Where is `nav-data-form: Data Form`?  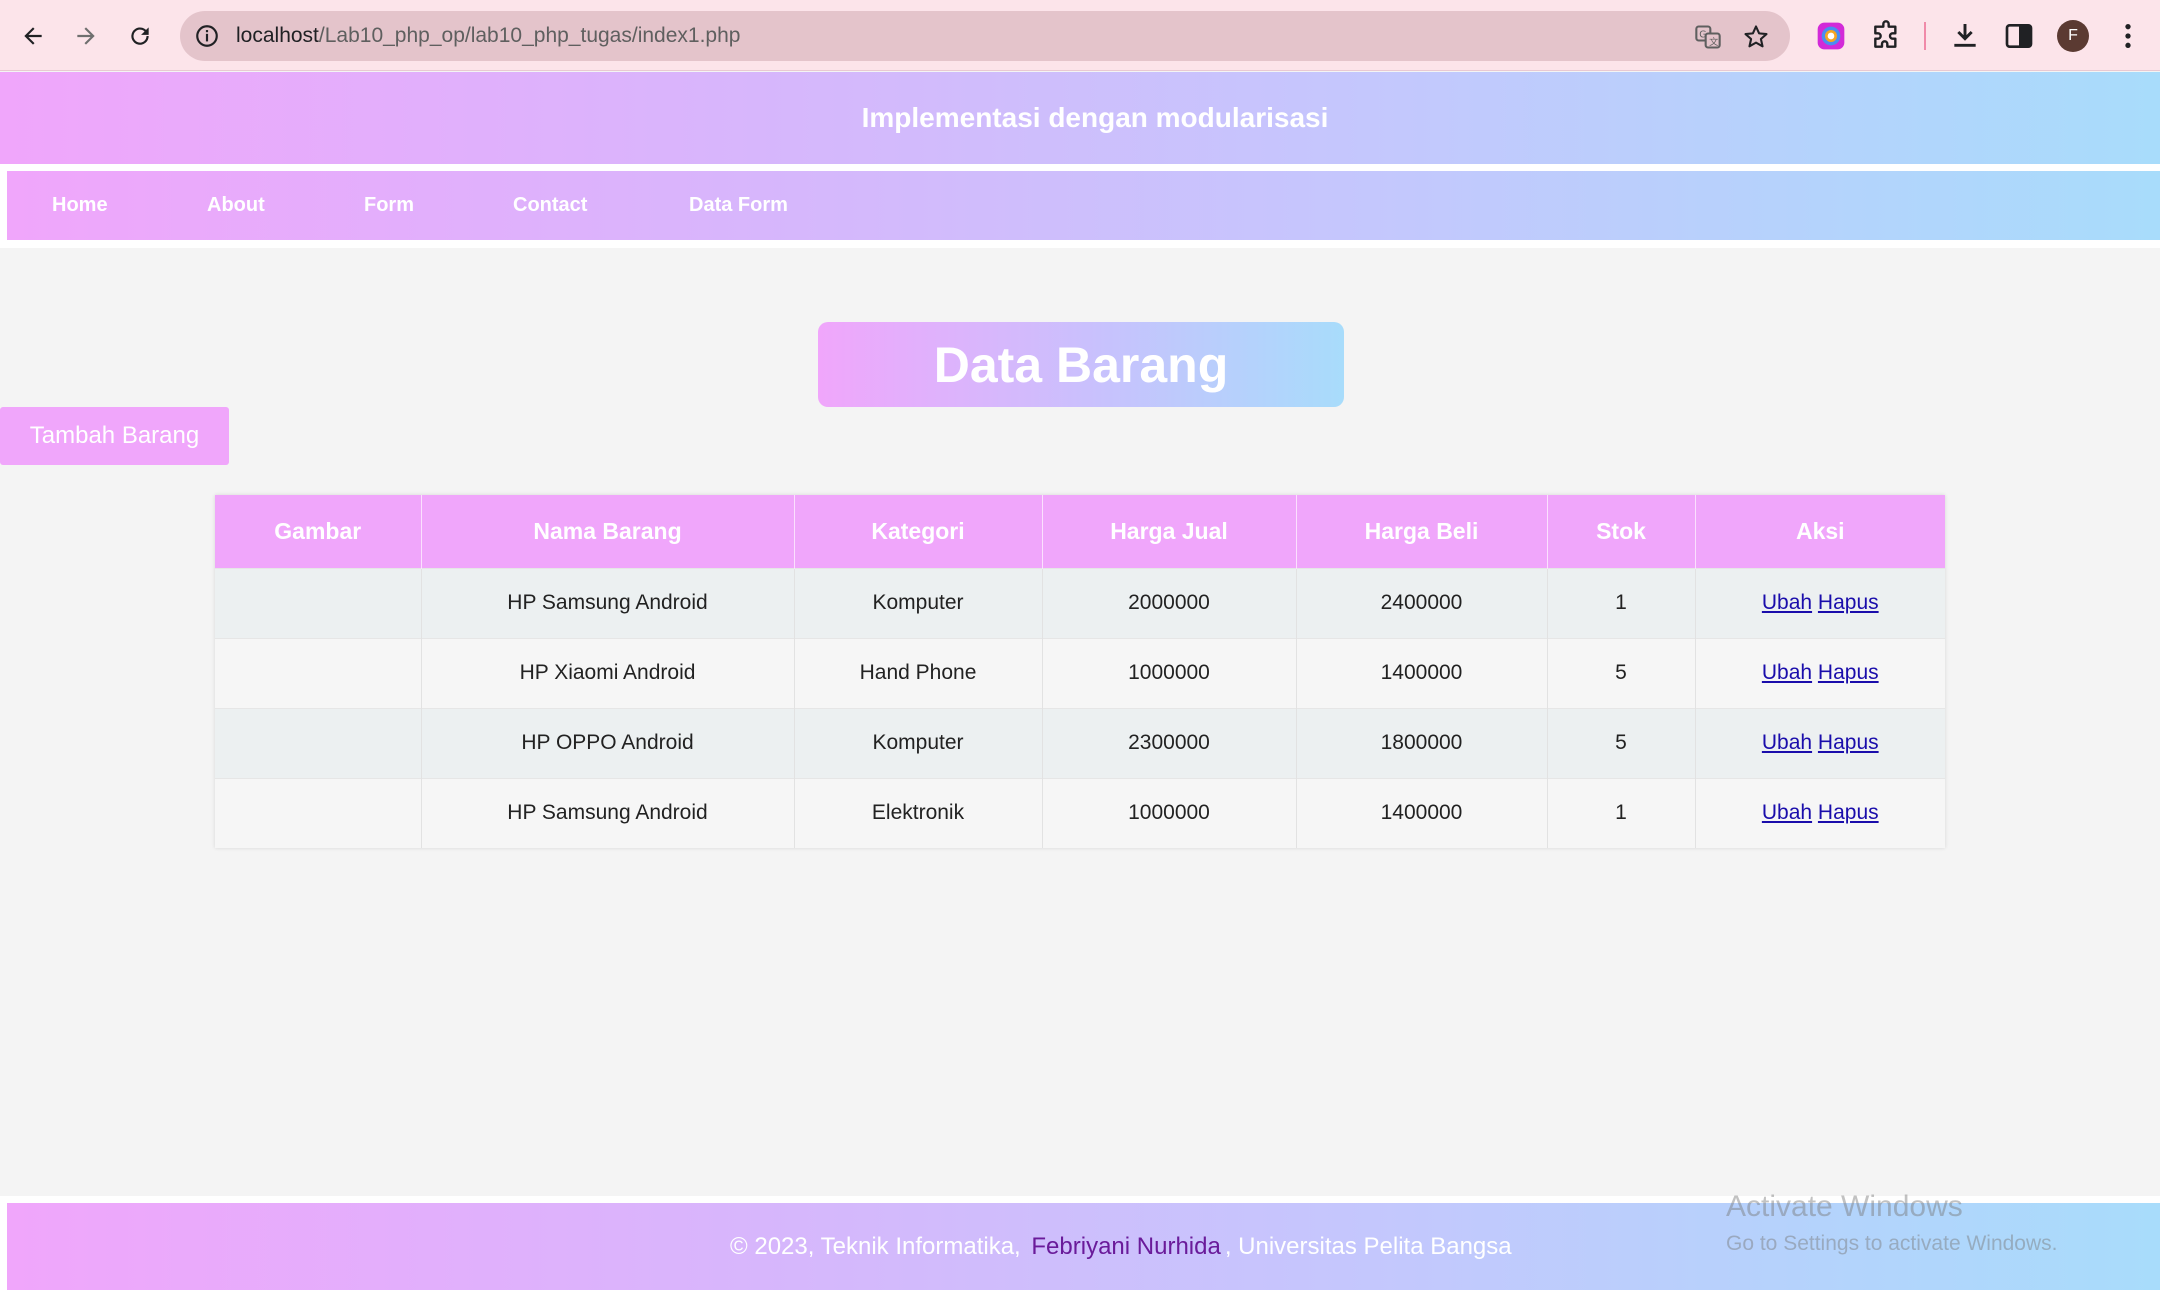
nav-data-form: Data Form is located at coordinates (738, 205).